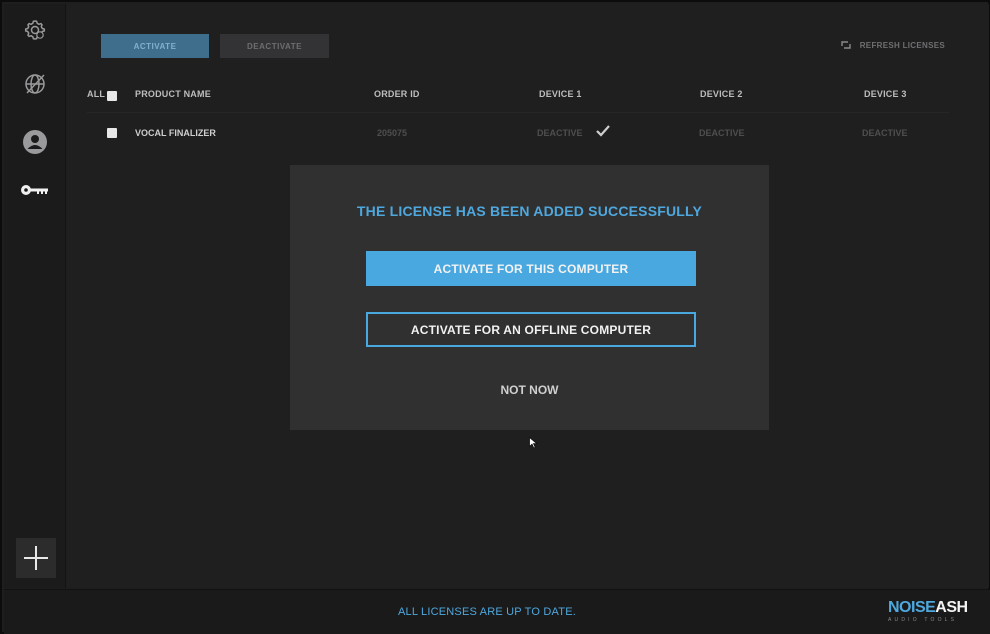 The image size is (990, 634). I want to click on column-header-device-1: DEVICE 1, so click(560, 94).